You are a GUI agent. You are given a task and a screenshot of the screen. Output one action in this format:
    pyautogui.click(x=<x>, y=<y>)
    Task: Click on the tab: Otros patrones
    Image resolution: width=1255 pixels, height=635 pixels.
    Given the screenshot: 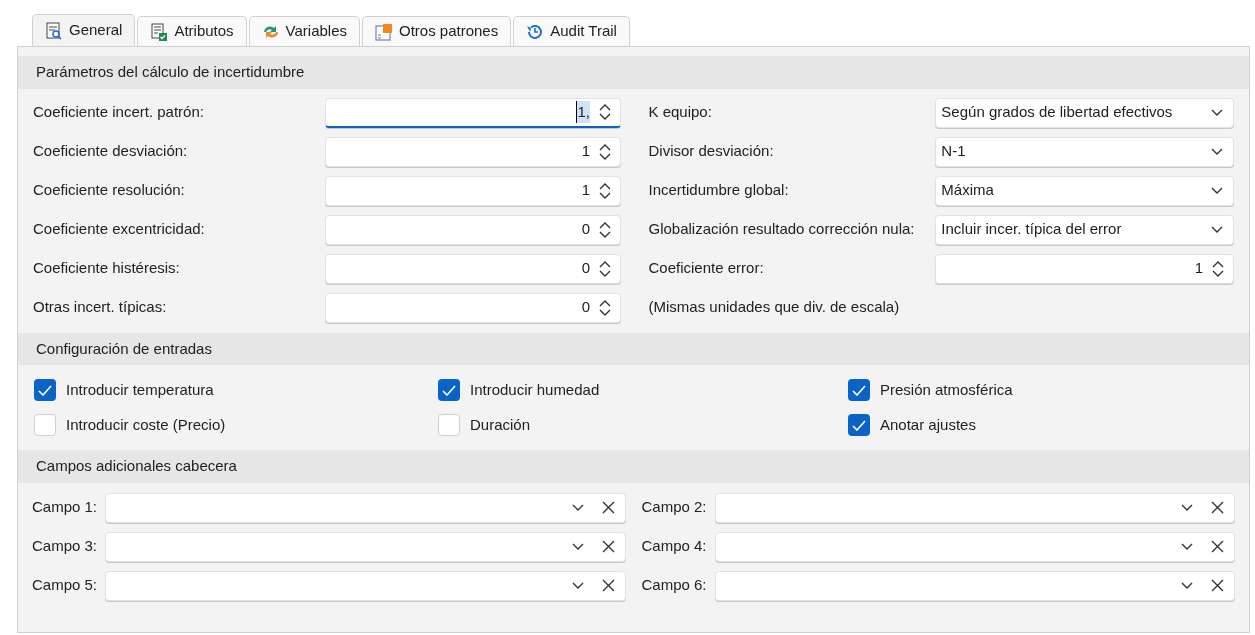 What is the action you would take?
    pyautogui.click(x=437, y=31)
    